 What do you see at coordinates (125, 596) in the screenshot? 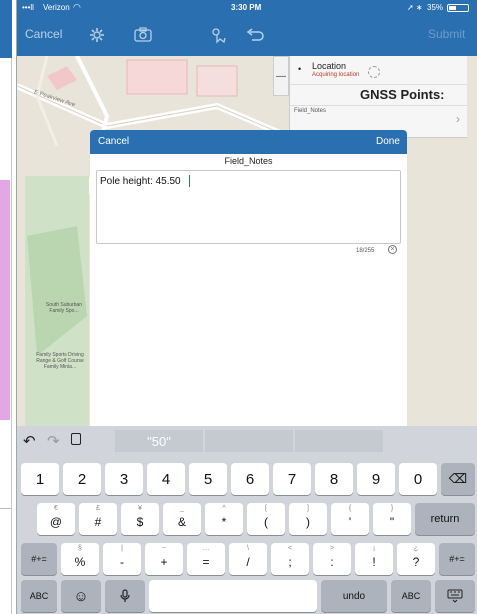
I see `mic-icon` at bounding box center [125, 596].